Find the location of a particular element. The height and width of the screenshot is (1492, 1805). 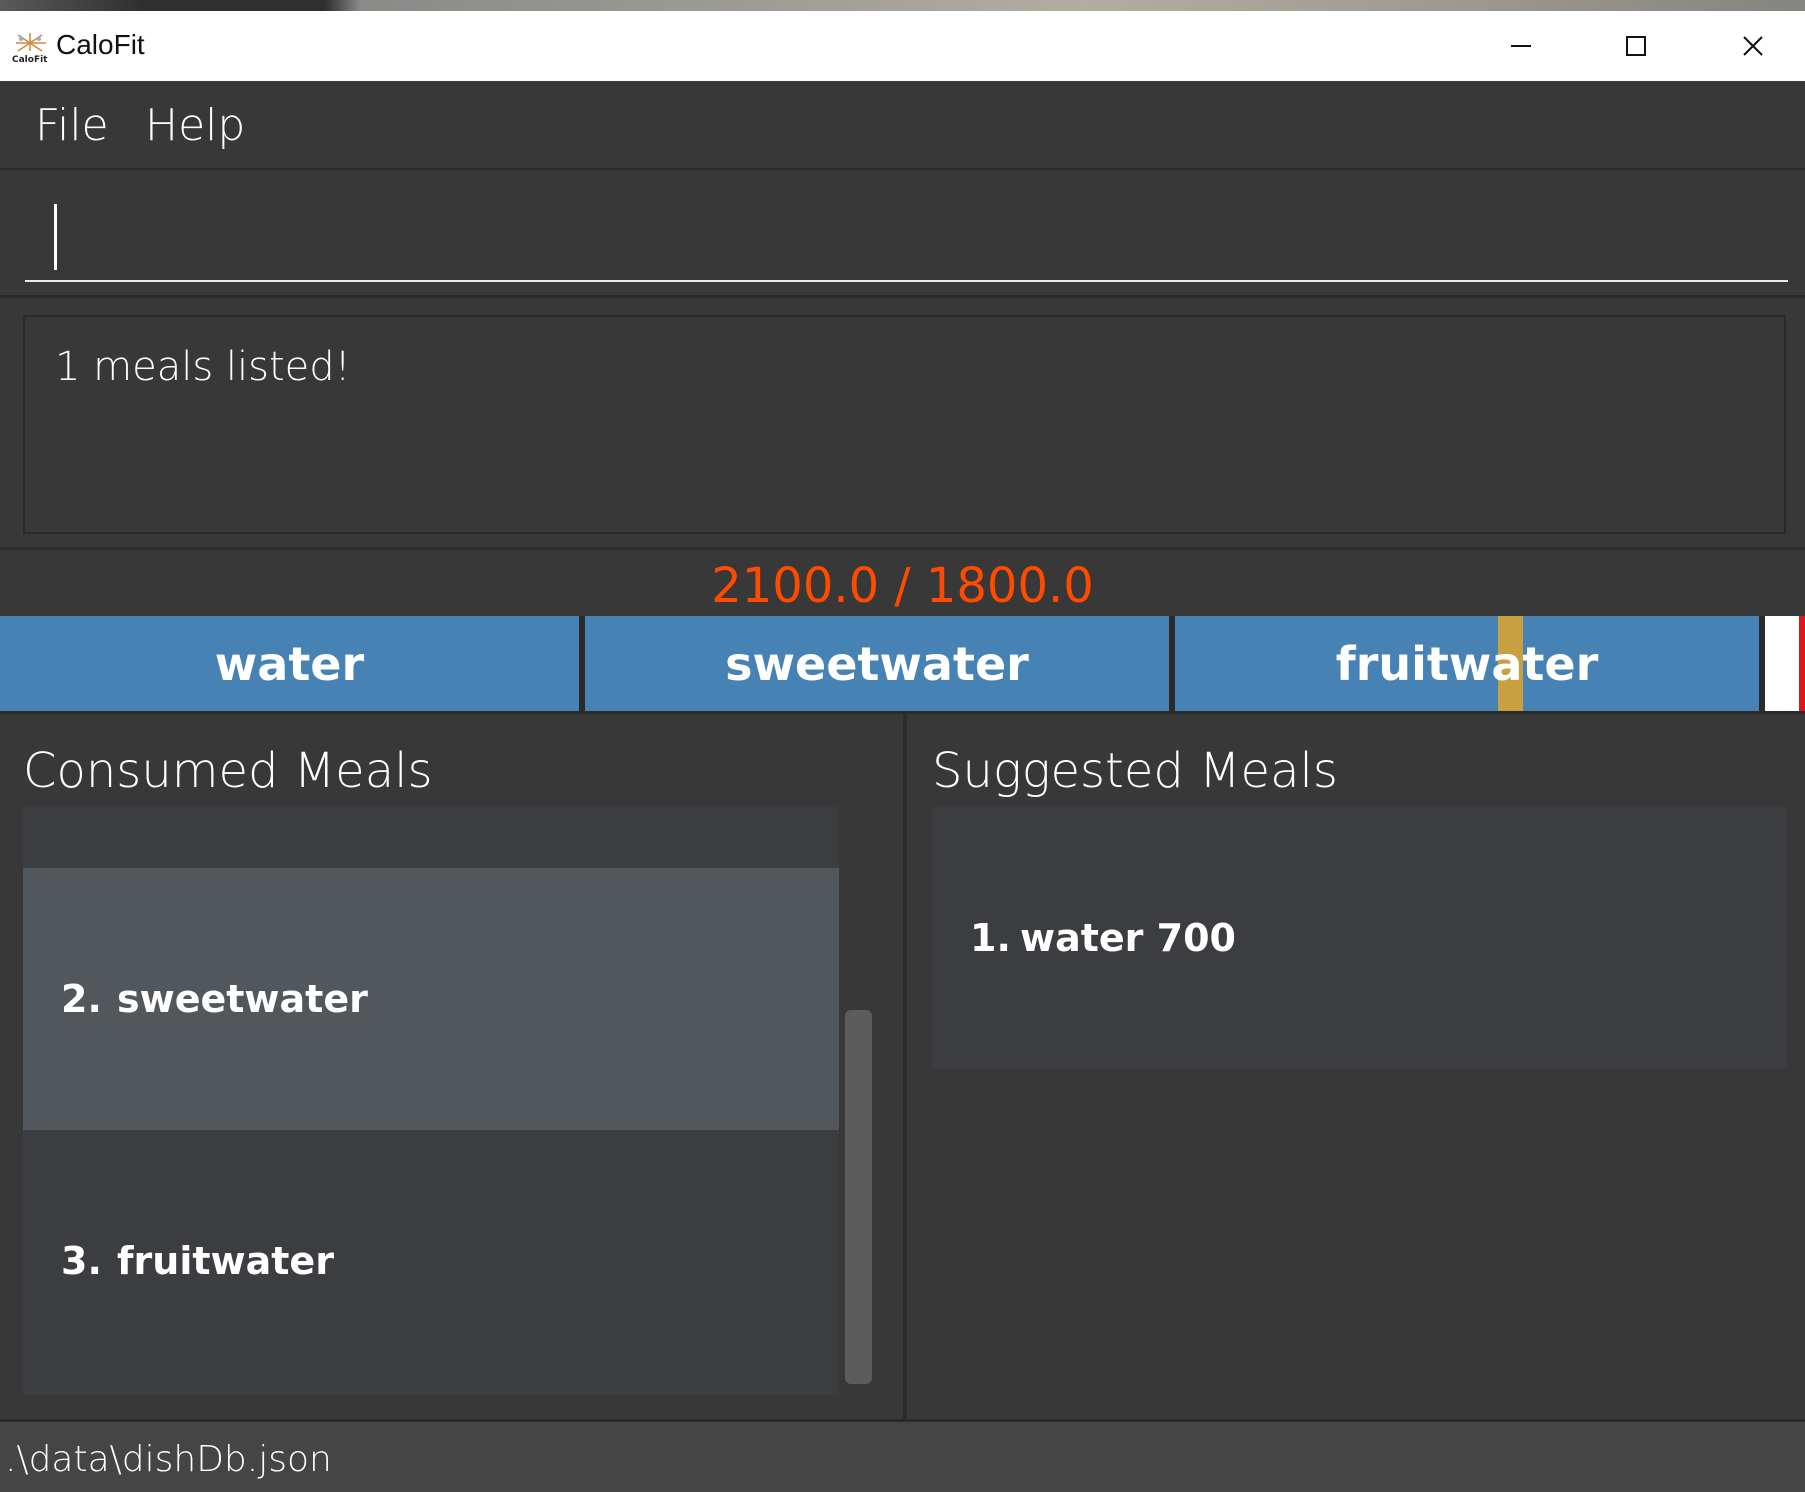

meal-bar-label: water is located at coordinates (289, 663).